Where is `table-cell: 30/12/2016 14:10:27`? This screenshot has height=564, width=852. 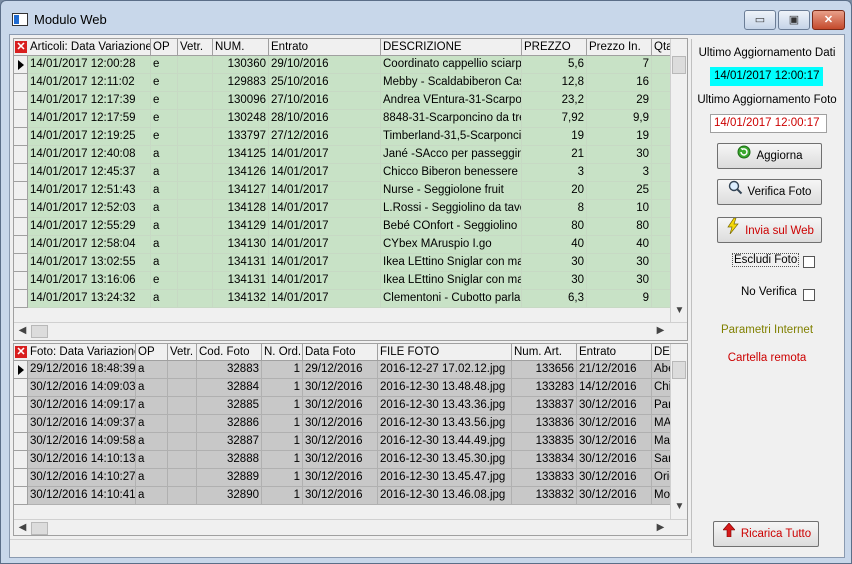 table-cell: 30/12/2016 14:10:27 is located at coordinates (82, 478).